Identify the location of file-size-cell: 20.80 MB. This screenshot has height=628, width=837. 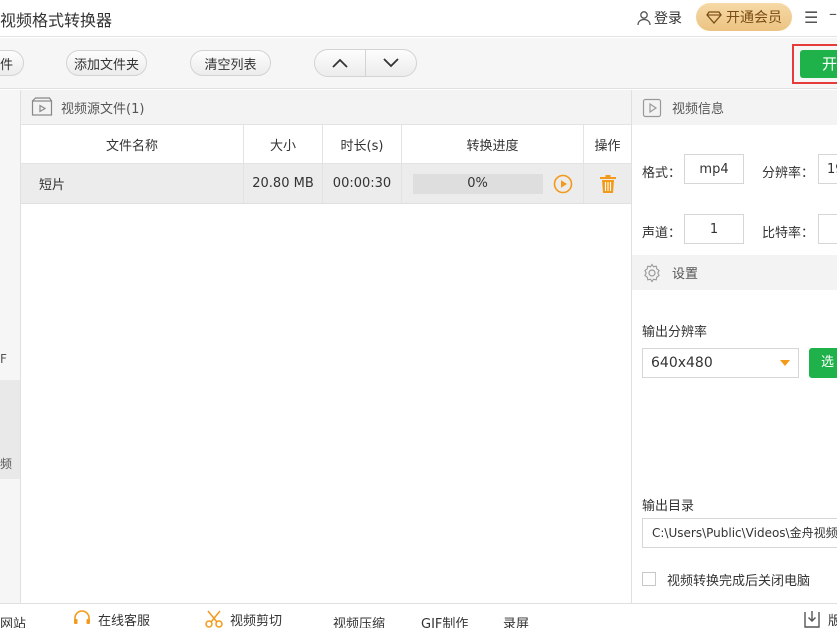
(283, 183).